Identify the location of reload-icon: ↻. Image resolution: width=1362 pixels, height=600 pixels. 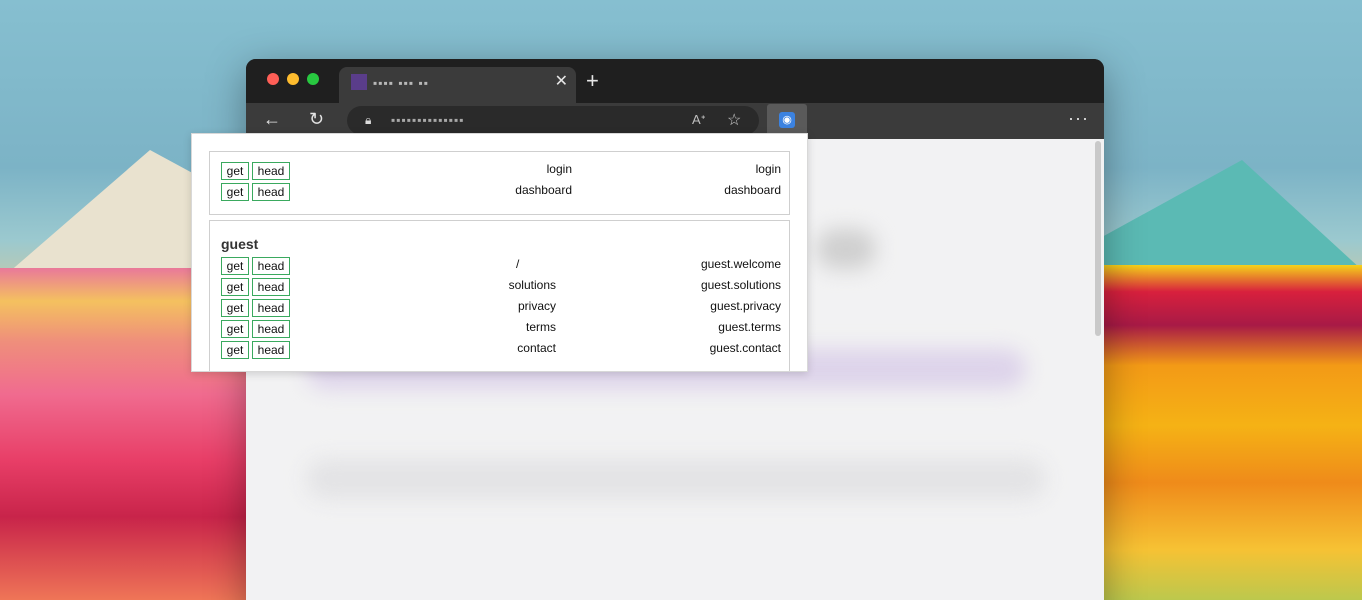
(316, 119).